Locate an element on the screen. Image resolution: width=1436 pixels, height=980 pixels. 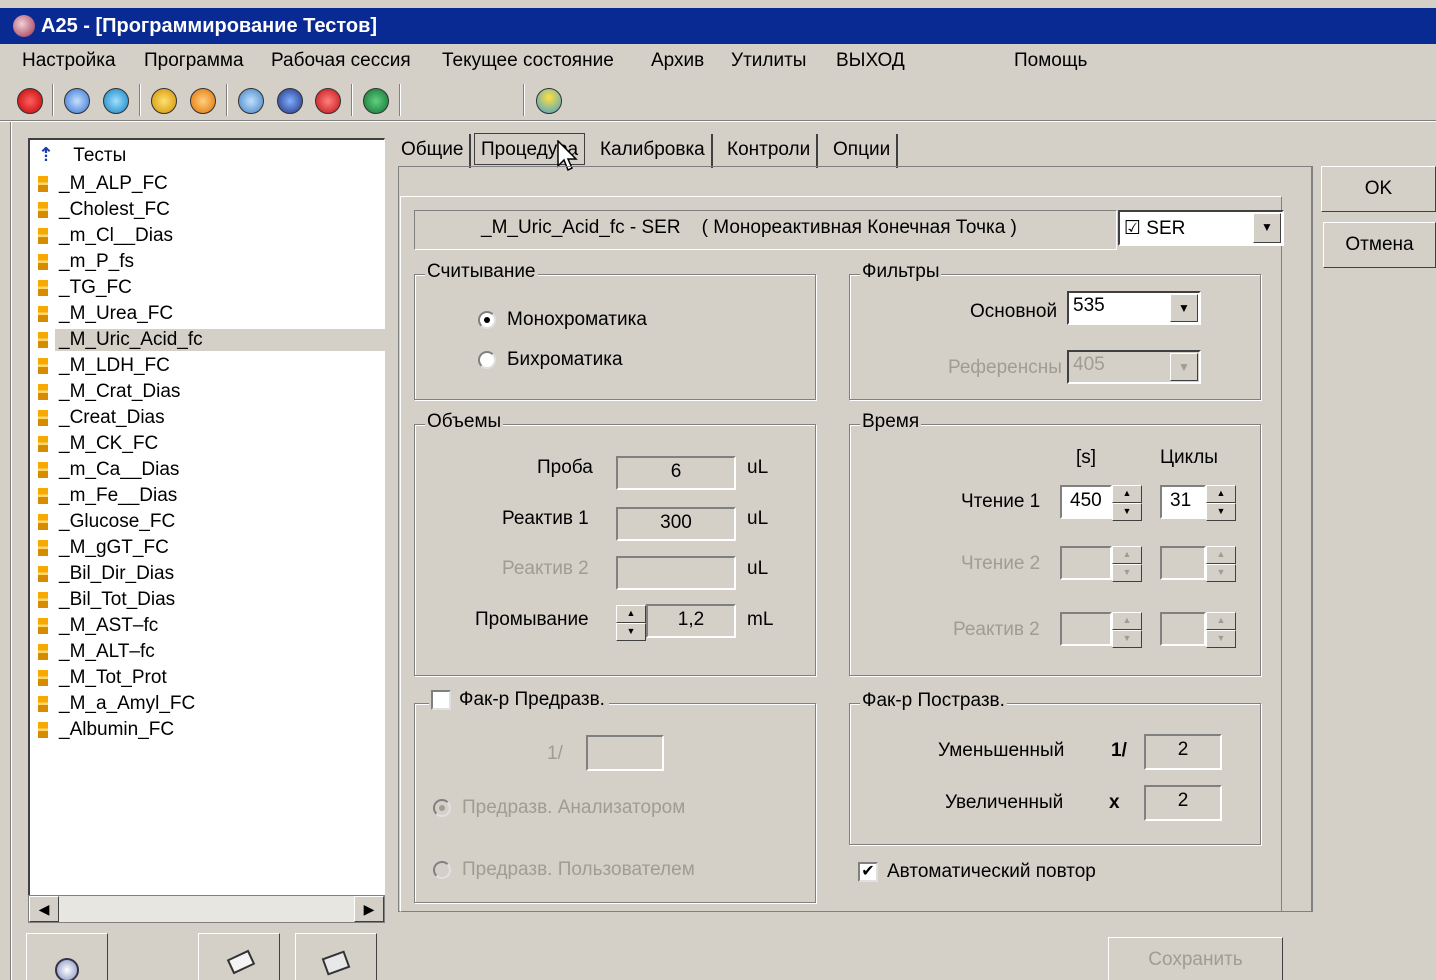
menu-work-session: Рабочая сессия is located at coordinates (341, 61).